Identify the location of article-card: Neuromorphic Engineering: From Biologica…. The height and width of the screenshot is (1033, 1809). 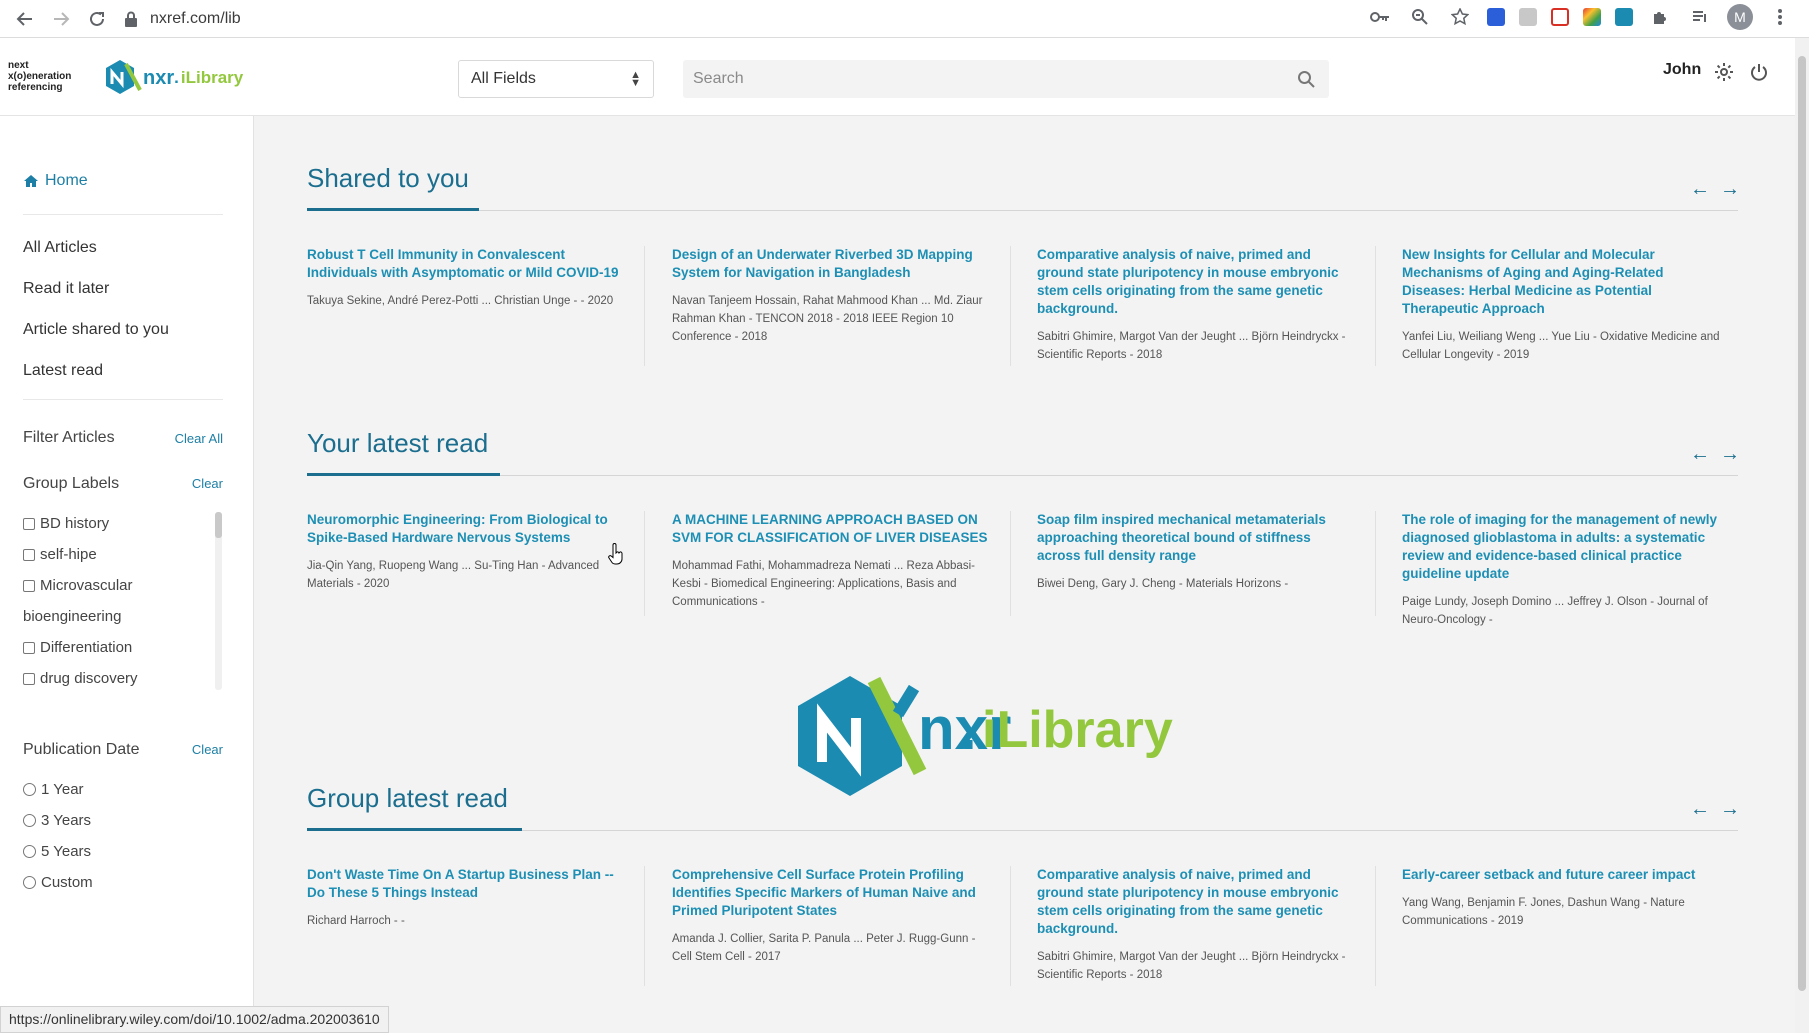
(467, 552).